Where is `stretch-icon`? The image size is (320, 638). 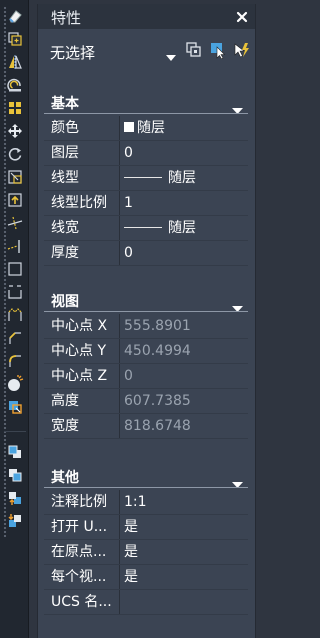
stretch-icon is located at coordinates (15, 200).